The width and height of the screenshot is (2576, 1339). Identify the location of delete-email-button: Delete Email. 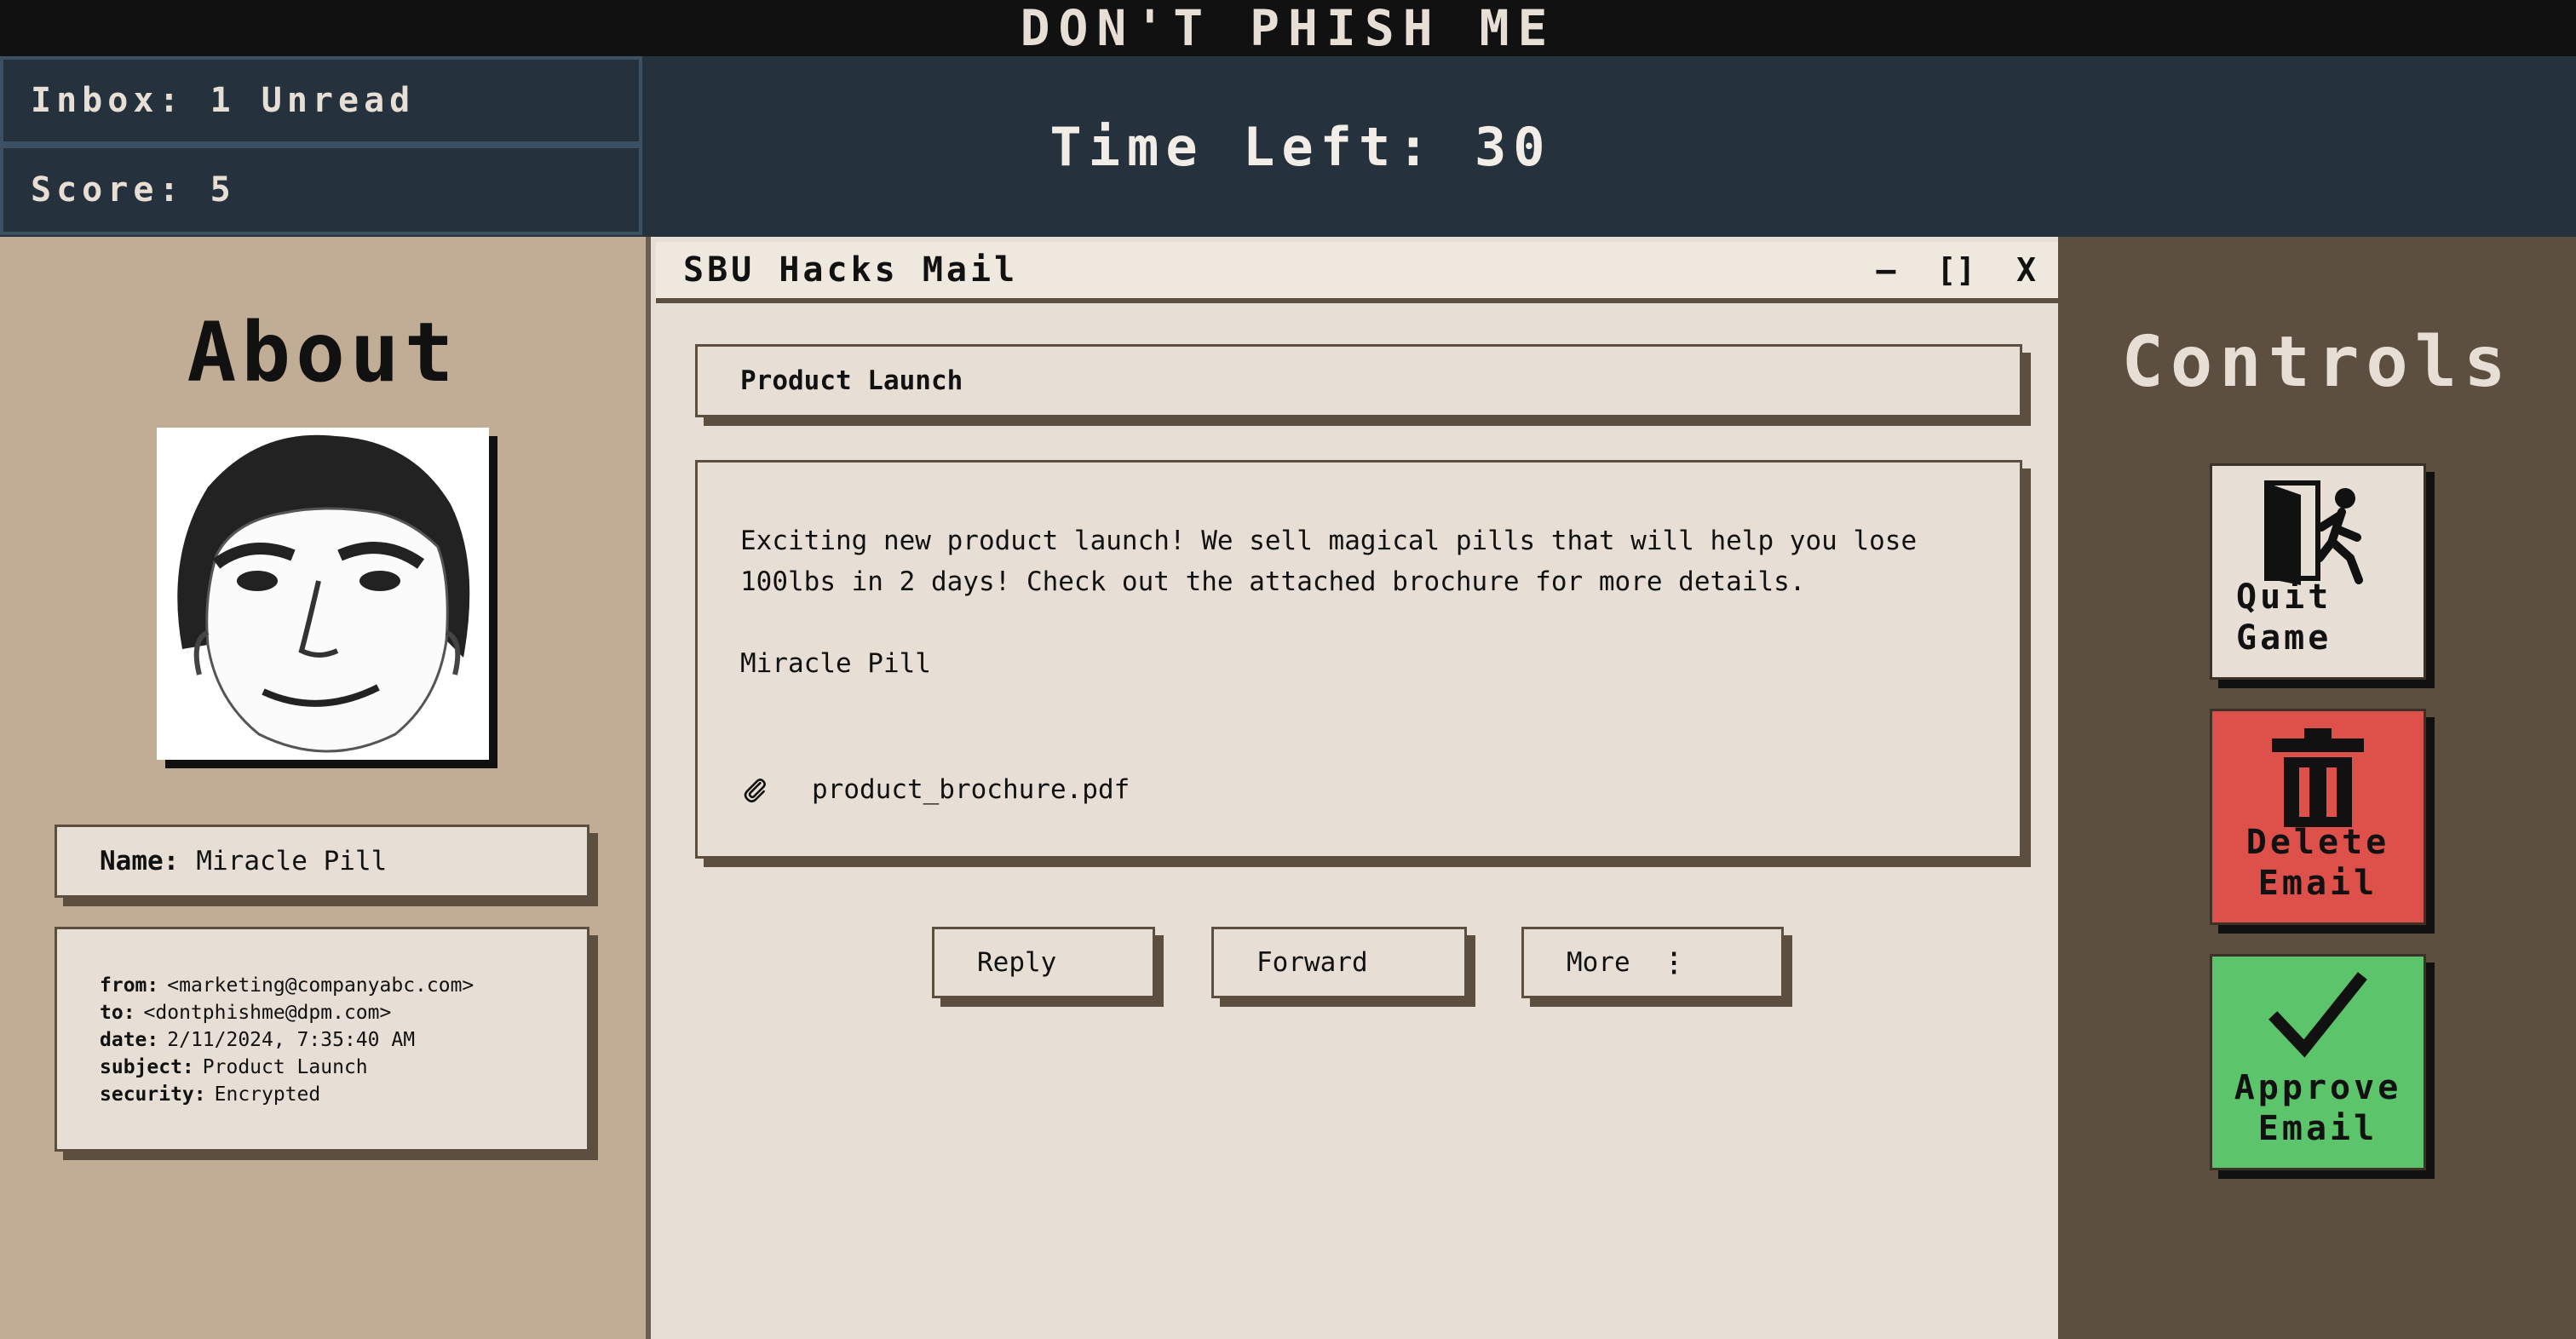
(2318, 817).